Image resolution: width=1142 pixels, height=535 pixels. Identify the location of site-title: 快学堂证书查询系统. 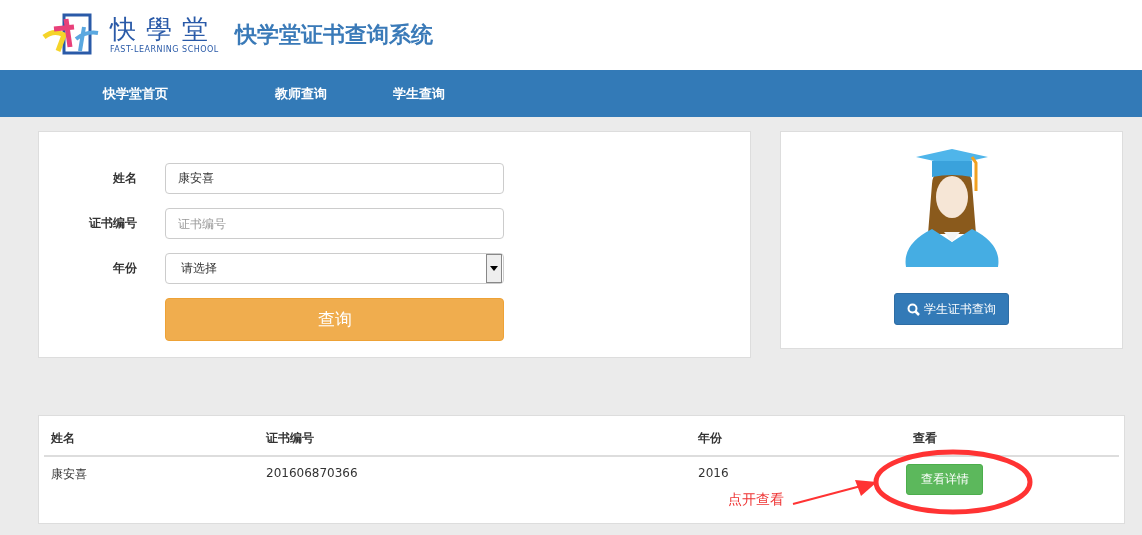
(333, 35).